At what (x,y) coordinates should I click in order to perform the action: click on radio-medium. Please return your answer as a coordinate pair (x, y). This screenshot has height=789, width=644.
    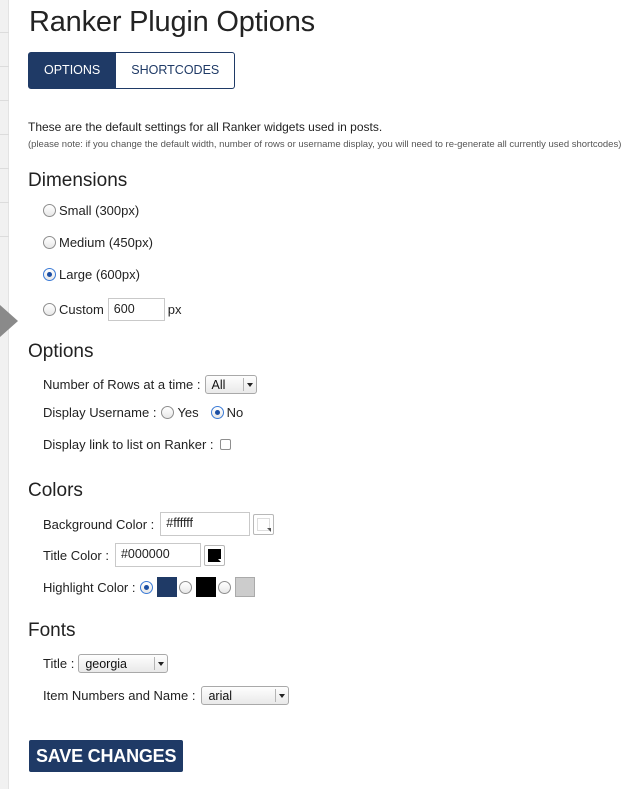
    Looking at the image, I should click on (49, 242).